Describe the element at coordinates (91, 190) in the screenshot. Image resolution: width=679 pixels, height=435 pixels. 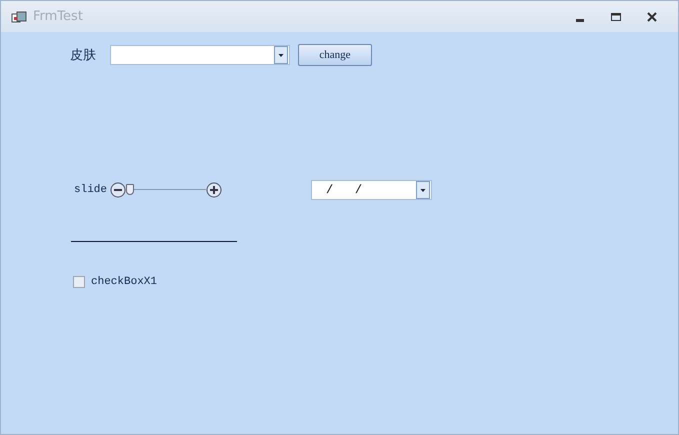
I see `slider-label: slide` at that location.